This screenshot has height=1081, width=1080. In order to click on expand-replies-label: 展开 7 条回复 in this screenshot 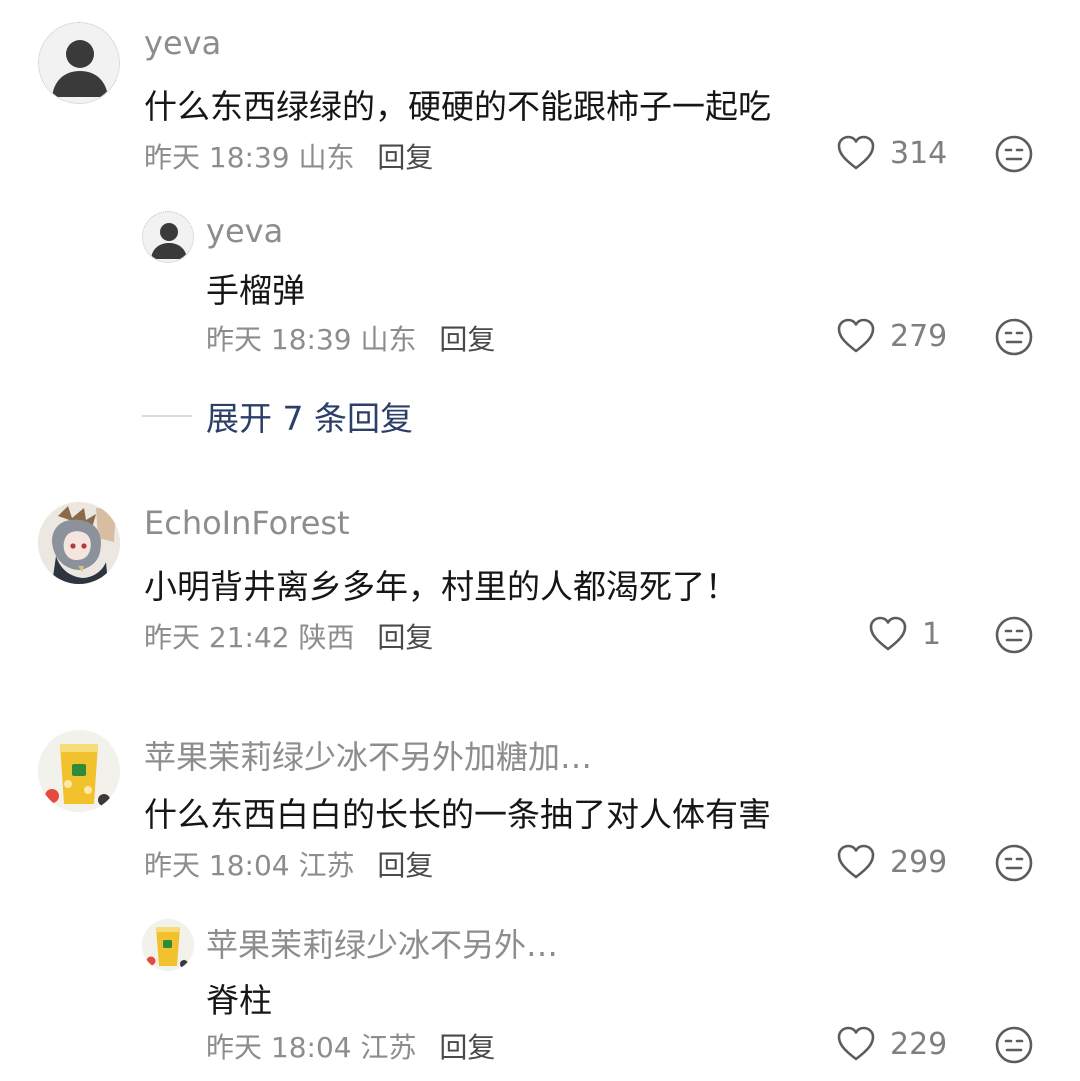, I will do `click(309, 418)`.